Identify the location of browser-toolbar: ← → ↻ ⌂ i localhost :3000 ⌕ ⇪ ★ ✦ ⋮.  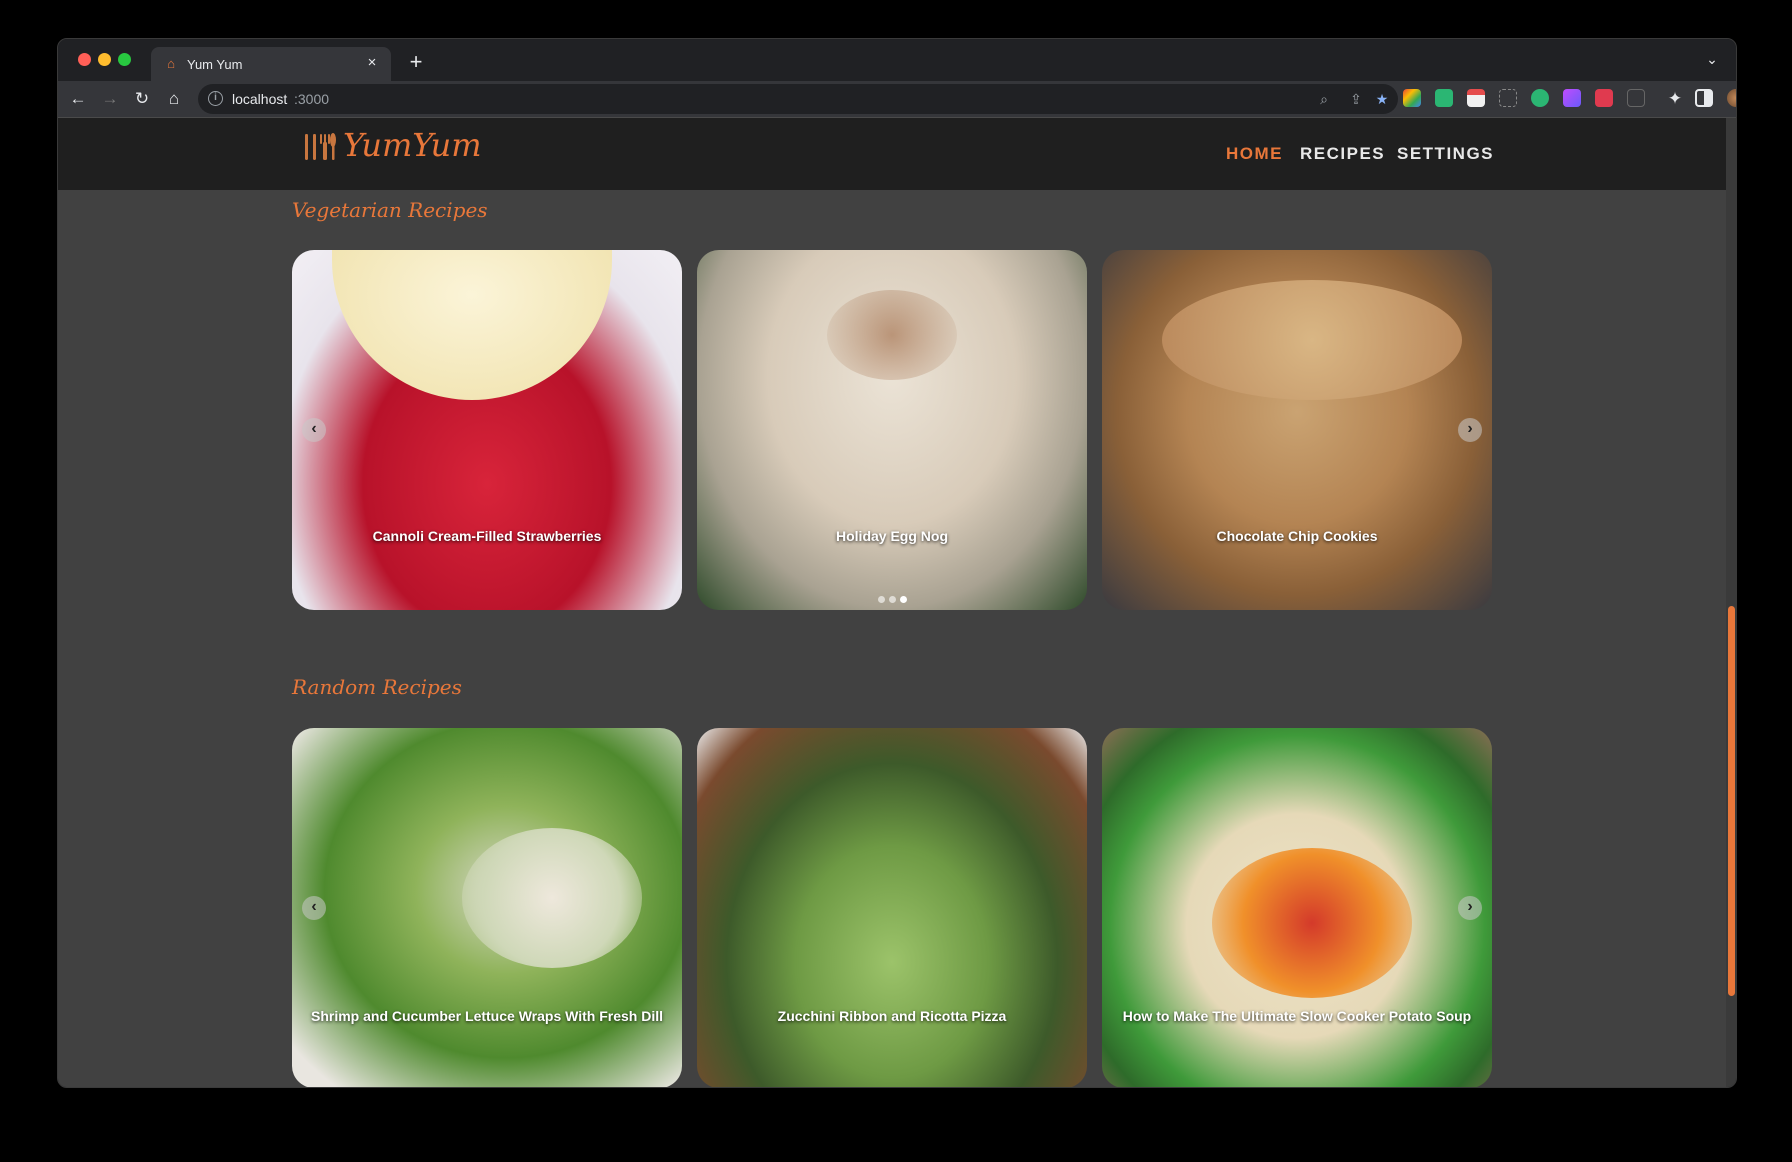
(897, 99).